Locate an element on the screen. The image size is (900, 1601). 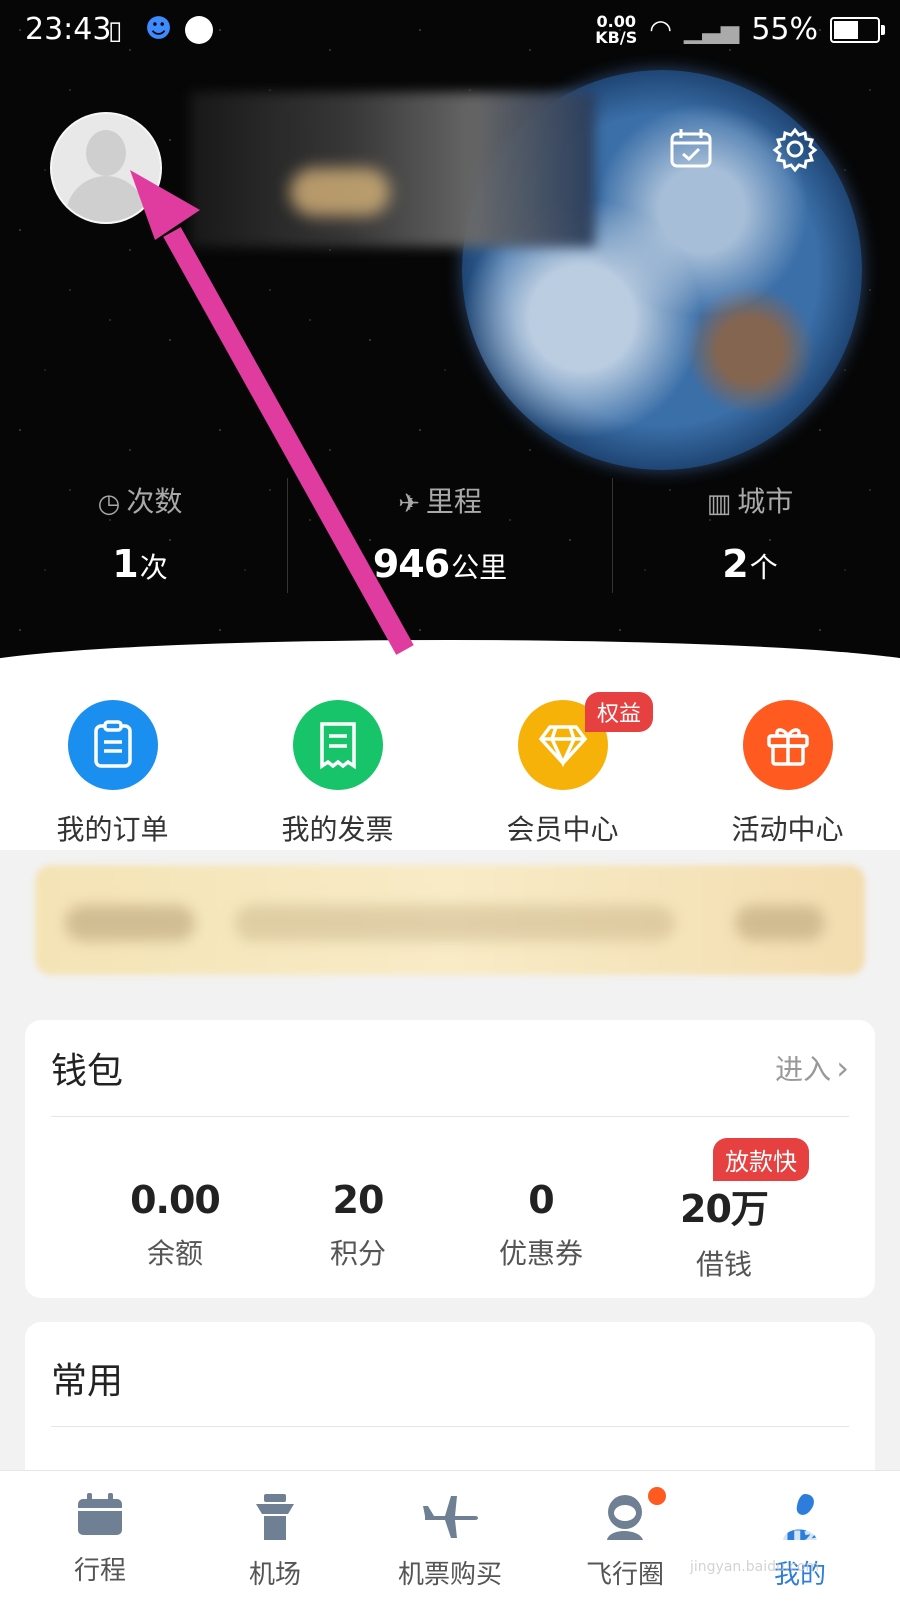
calendar-check-icon is located at coordinates (691, 149).